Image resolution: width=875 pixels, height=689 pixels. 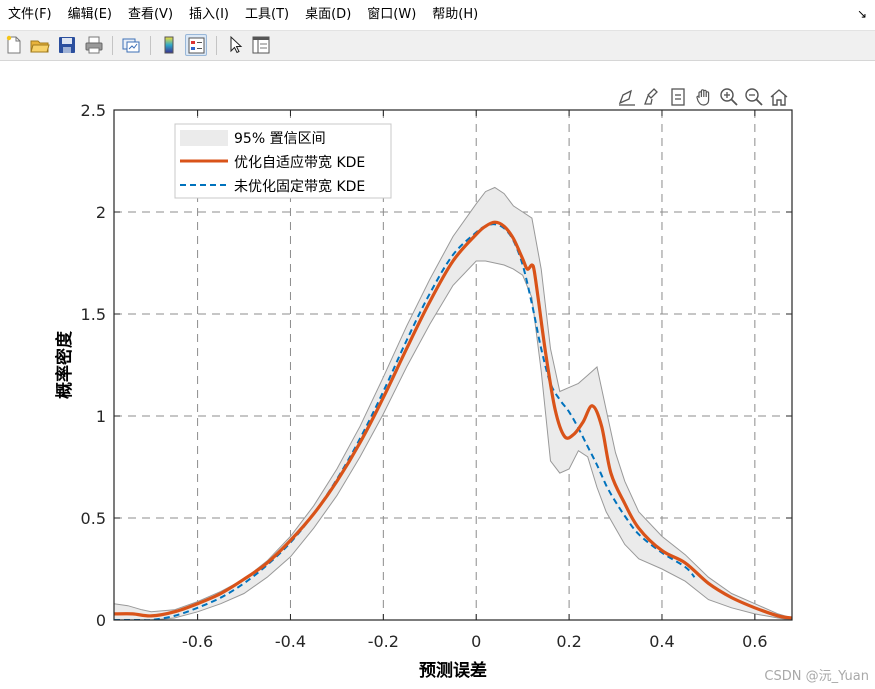 What do you see at coordinates (729, 97) in the screenshot?
I see `zoom-in-icon` at bounding box center [729, 97].